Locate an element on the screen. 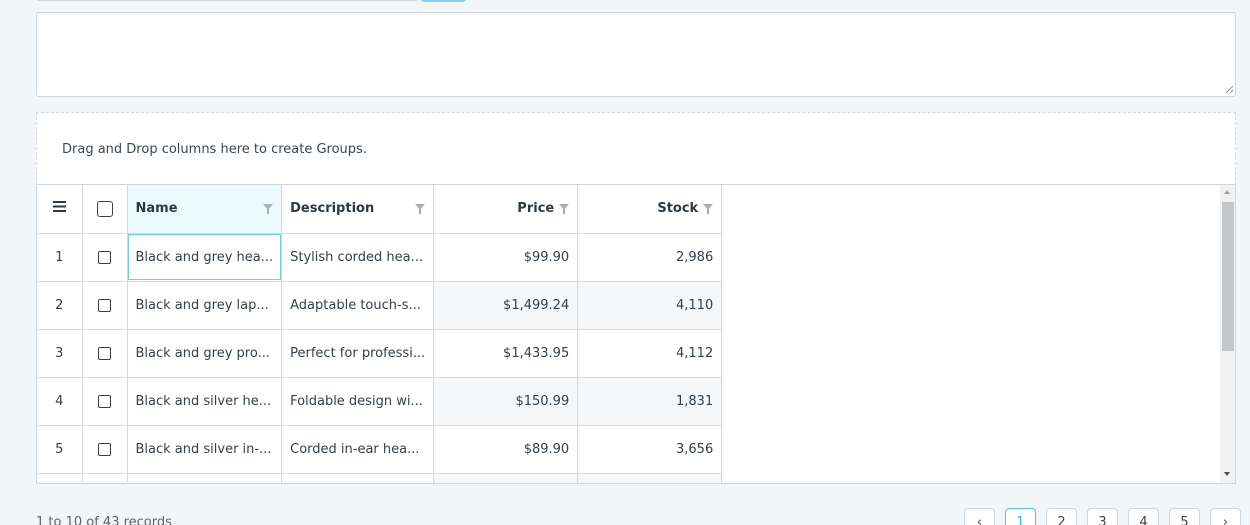  top-action-button is located at coordinates (443, 1).